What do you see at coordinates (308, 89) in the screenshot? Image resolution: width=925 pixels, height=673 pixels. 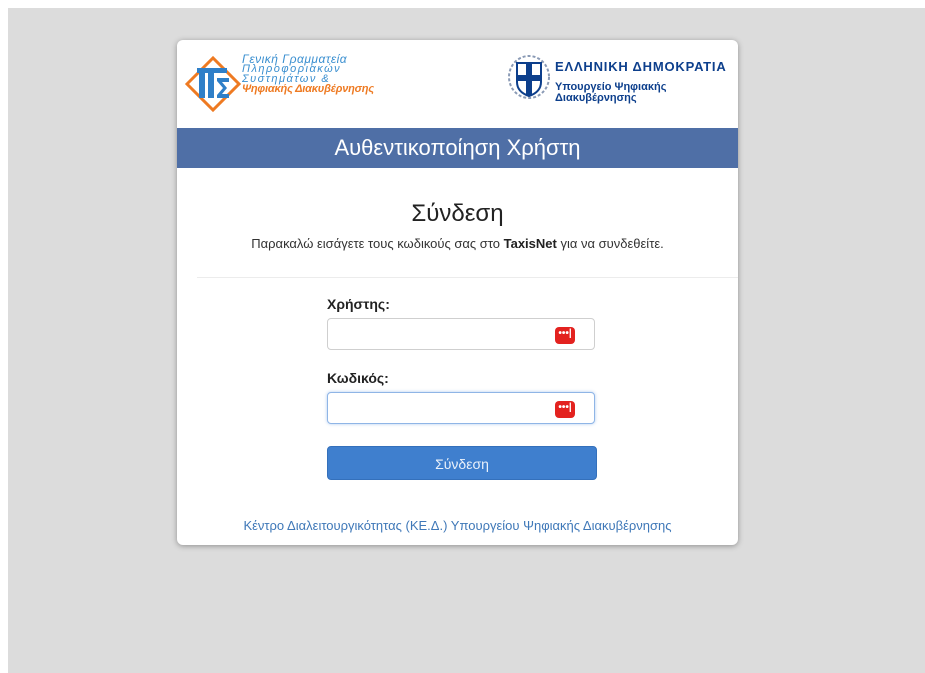 I see `gsis-line-4: Ψηφιακής Διακυβέρνησης` at bounding box center [308, 89].